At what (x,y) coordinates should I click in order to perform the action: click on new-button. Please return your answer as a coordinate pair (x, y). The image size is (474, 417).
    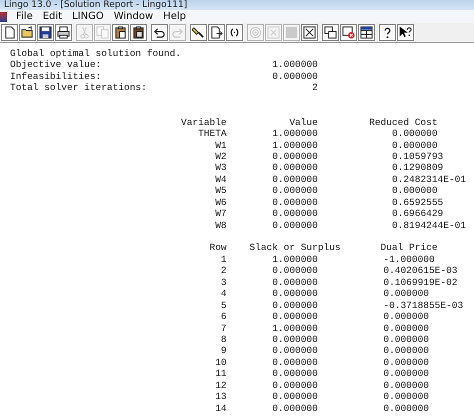
    Looking at the image, I should click on (9, 32).